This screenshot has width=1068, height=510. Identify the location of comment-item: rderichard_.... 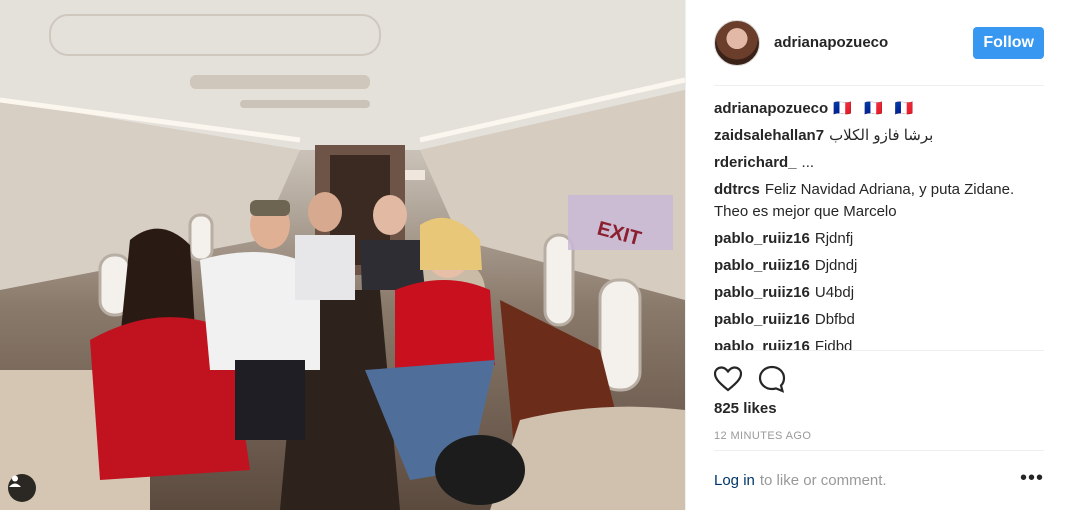
(880, 163).